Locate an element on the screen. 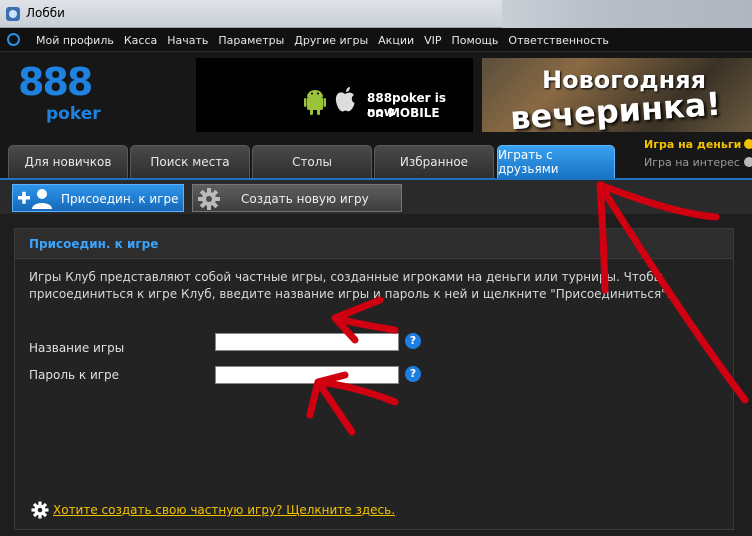 This screenshot has width=752, height=536. tab-tables: Столы is located at coordinates (312, 161).